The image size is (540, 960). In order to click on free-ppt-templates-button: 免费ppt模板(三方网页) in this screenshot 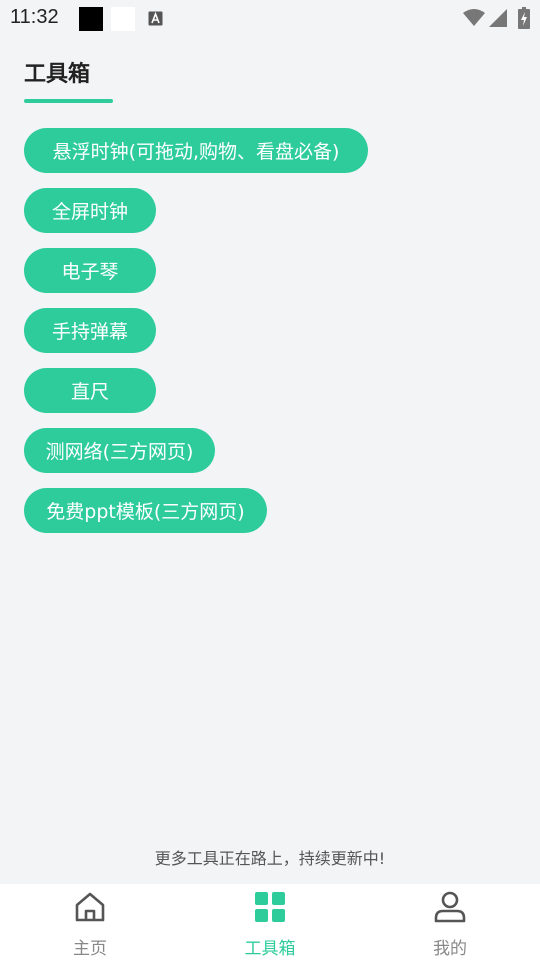, I will do `click(145, 510)`.